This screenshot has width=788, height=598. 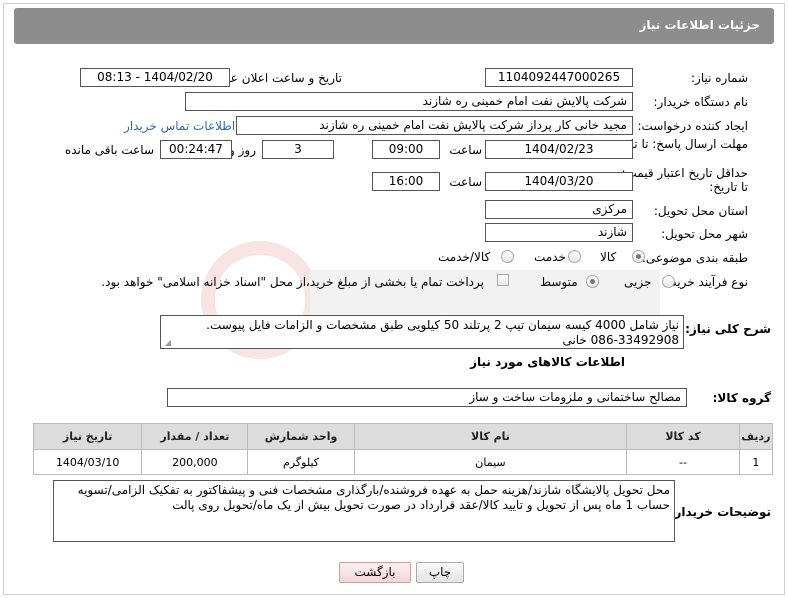 I want to click on cell-goods-name: سیمان, so click(x=490, y=462).